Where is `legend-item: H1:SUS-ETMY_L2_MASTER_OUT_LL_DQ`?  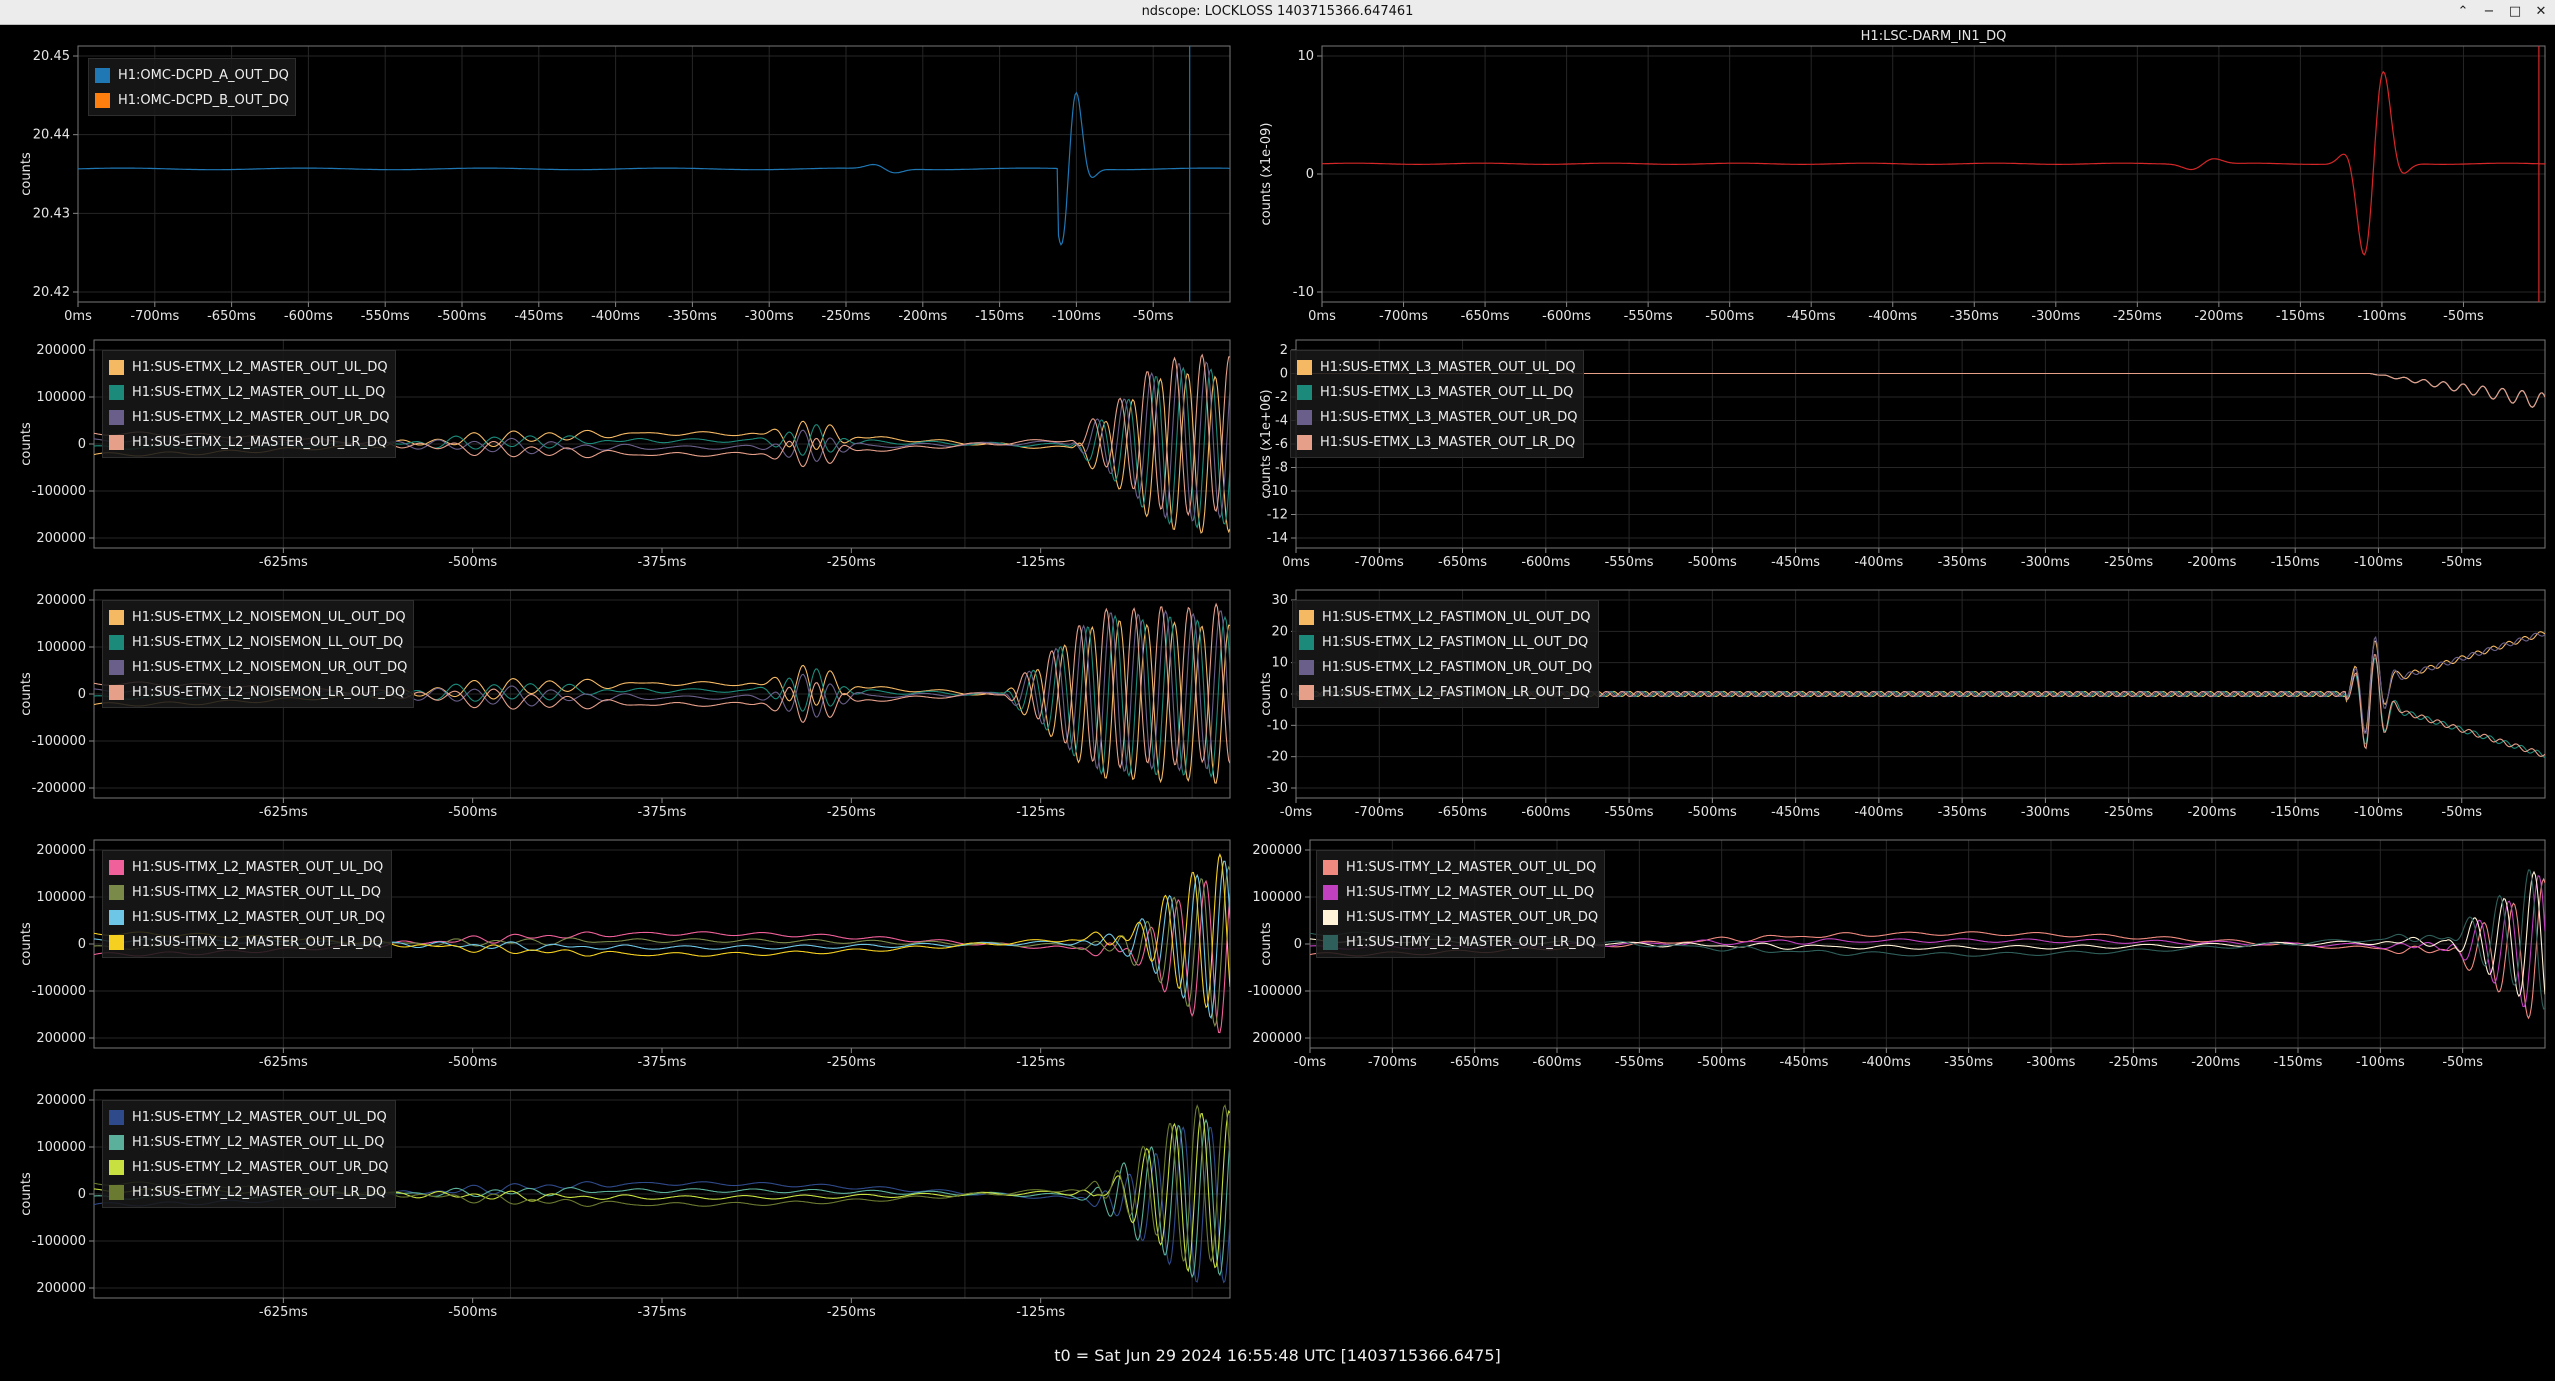 legend-item: H1:SUS-ETMY_L2_MASTER_OUT_LL_DQ is located at coordinates (249, 1142).